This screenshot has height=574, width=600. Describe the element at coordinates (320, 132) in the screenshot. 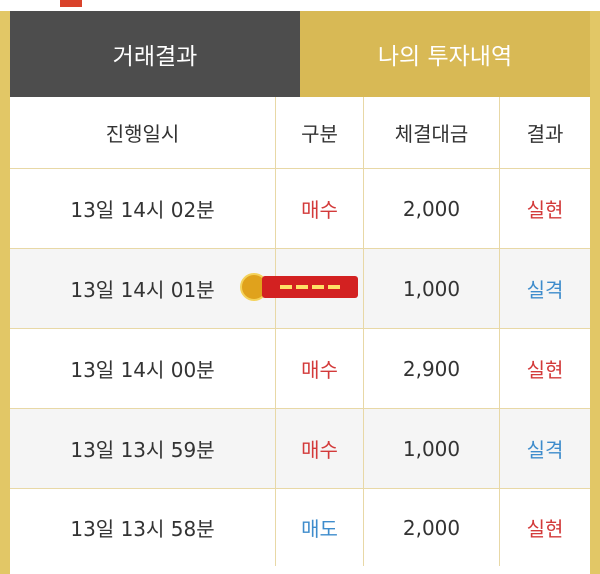

I see `header-type: 구분` at that location.